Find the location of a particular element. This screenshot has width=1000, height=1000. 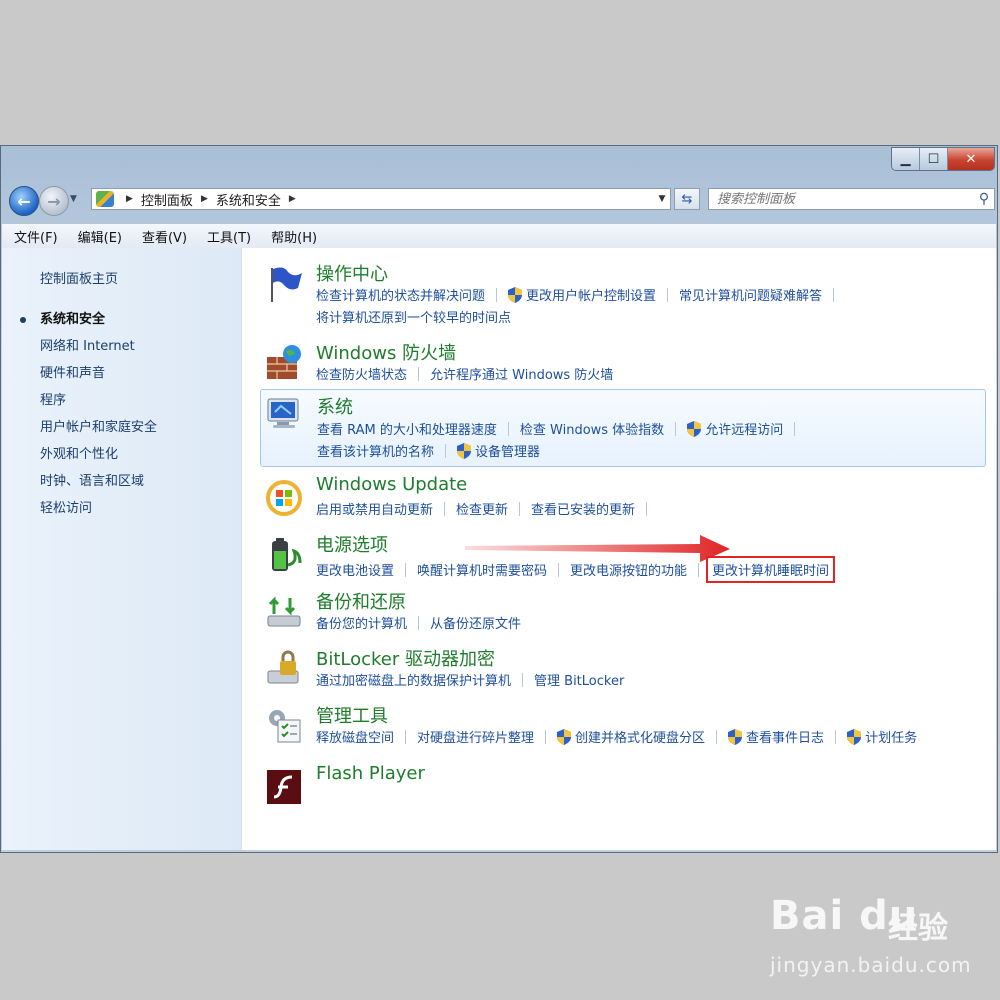

forward-button: → is located at coordinates (54, 201).